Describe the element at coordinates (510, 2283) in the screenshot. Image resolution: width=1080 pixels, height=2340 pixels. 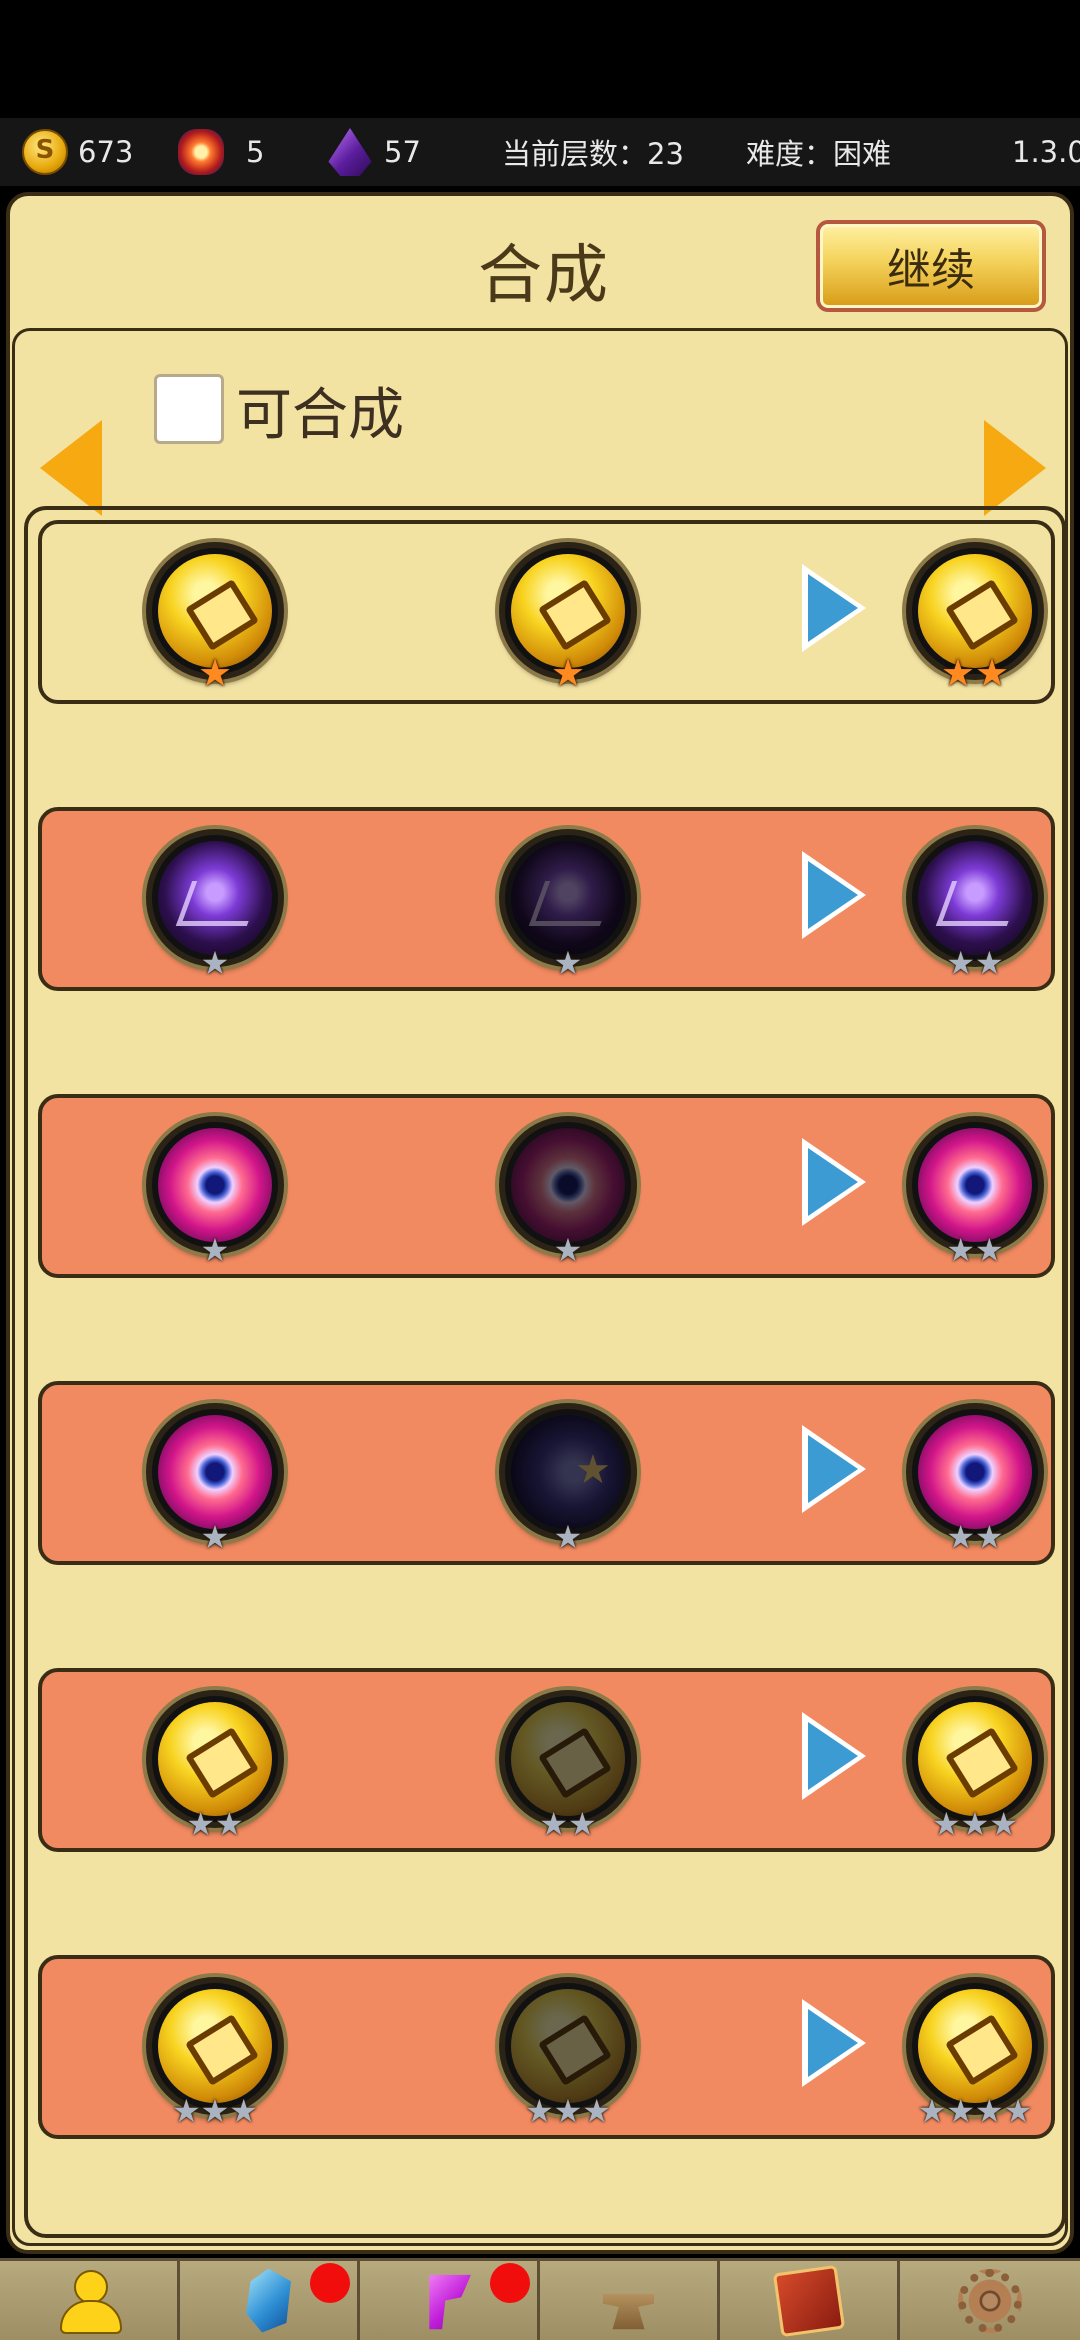
I see `notification-badge` at that location.